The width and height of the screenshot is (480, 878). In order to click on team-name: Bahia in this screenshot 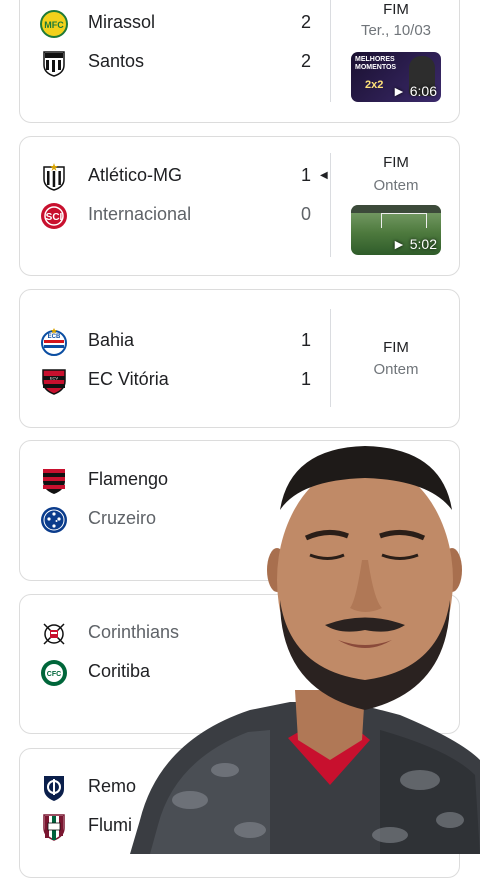, I will do `click(111, 340)`.